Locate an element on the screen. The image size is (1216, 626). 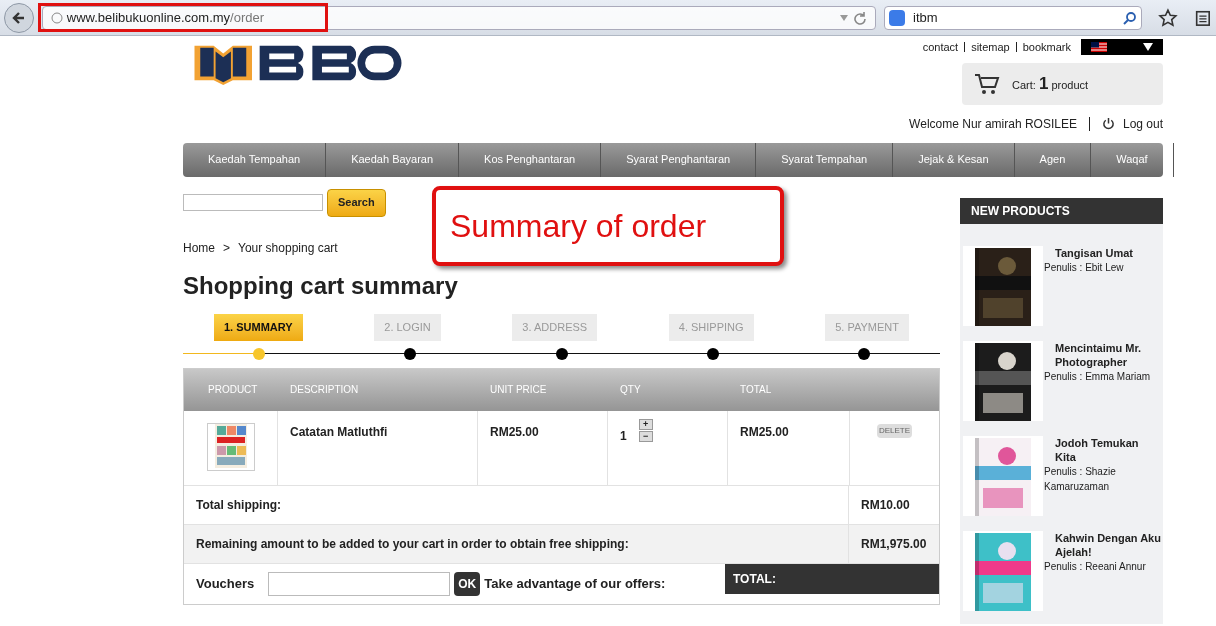
total-header: TOTAL: is located at coordinates (832, 578).